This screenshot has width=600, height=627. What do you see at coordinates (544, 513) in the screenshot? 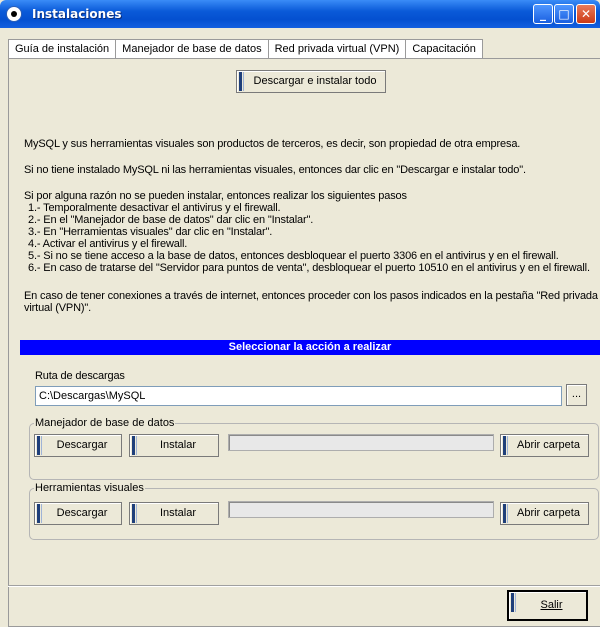
I see `tools-open-folder-button: Abrir carpeta` at bounding box center [544, 513].